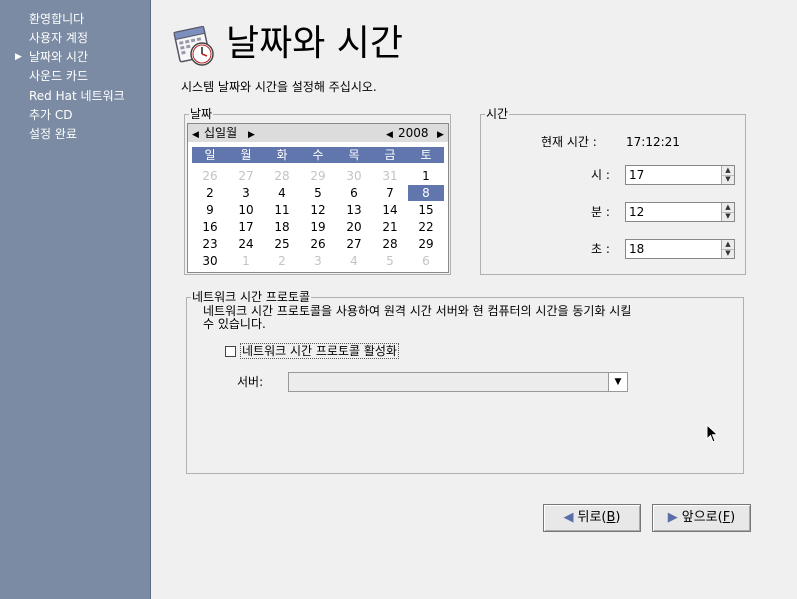  What do you see at coordinates (210, 244) in the screenshot?
I see `calendar-day-cell: 23` at bounding box center [210, 244].